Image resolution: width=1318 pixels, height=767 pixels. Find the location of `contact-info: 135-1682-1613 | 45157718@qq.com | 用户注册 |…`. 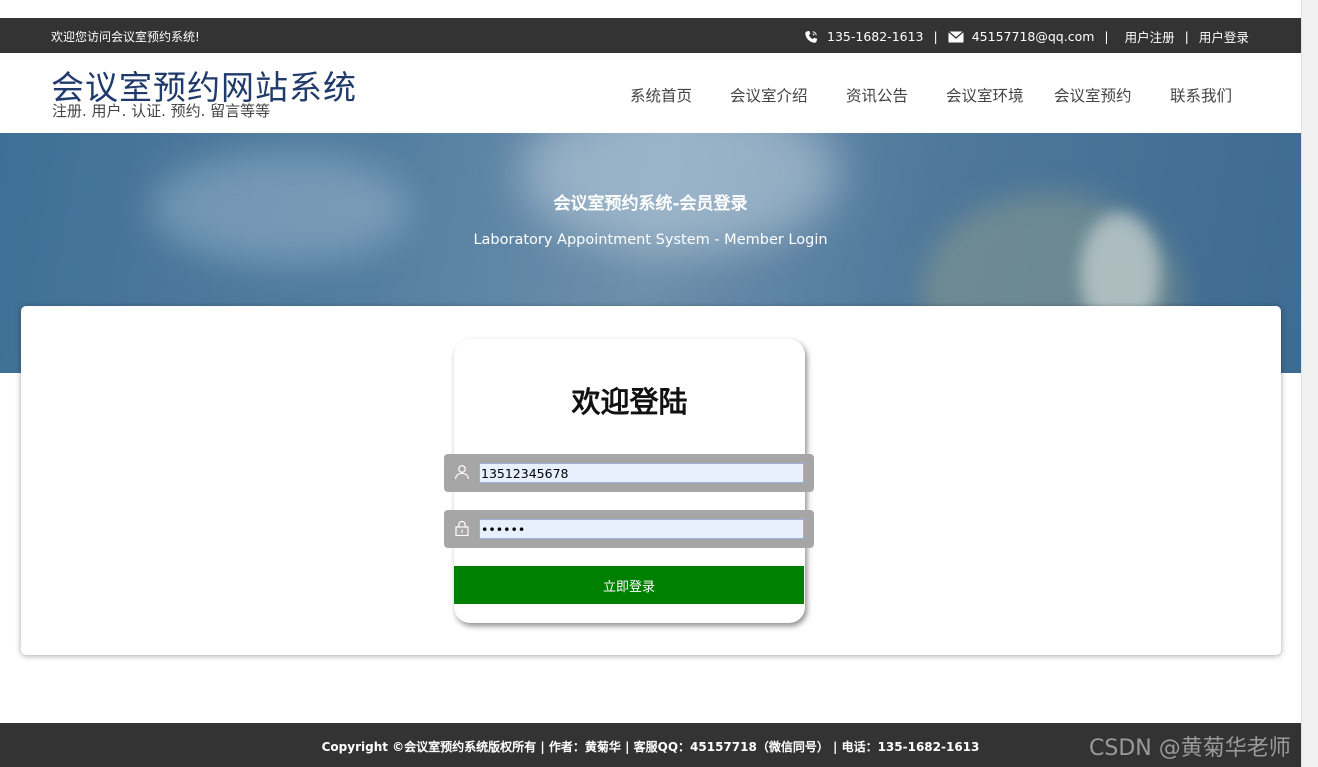

contact-info: 135-1682-1613 | 45157718@qq.com | 用户注册 |… is located at coordinates (1026, 36).